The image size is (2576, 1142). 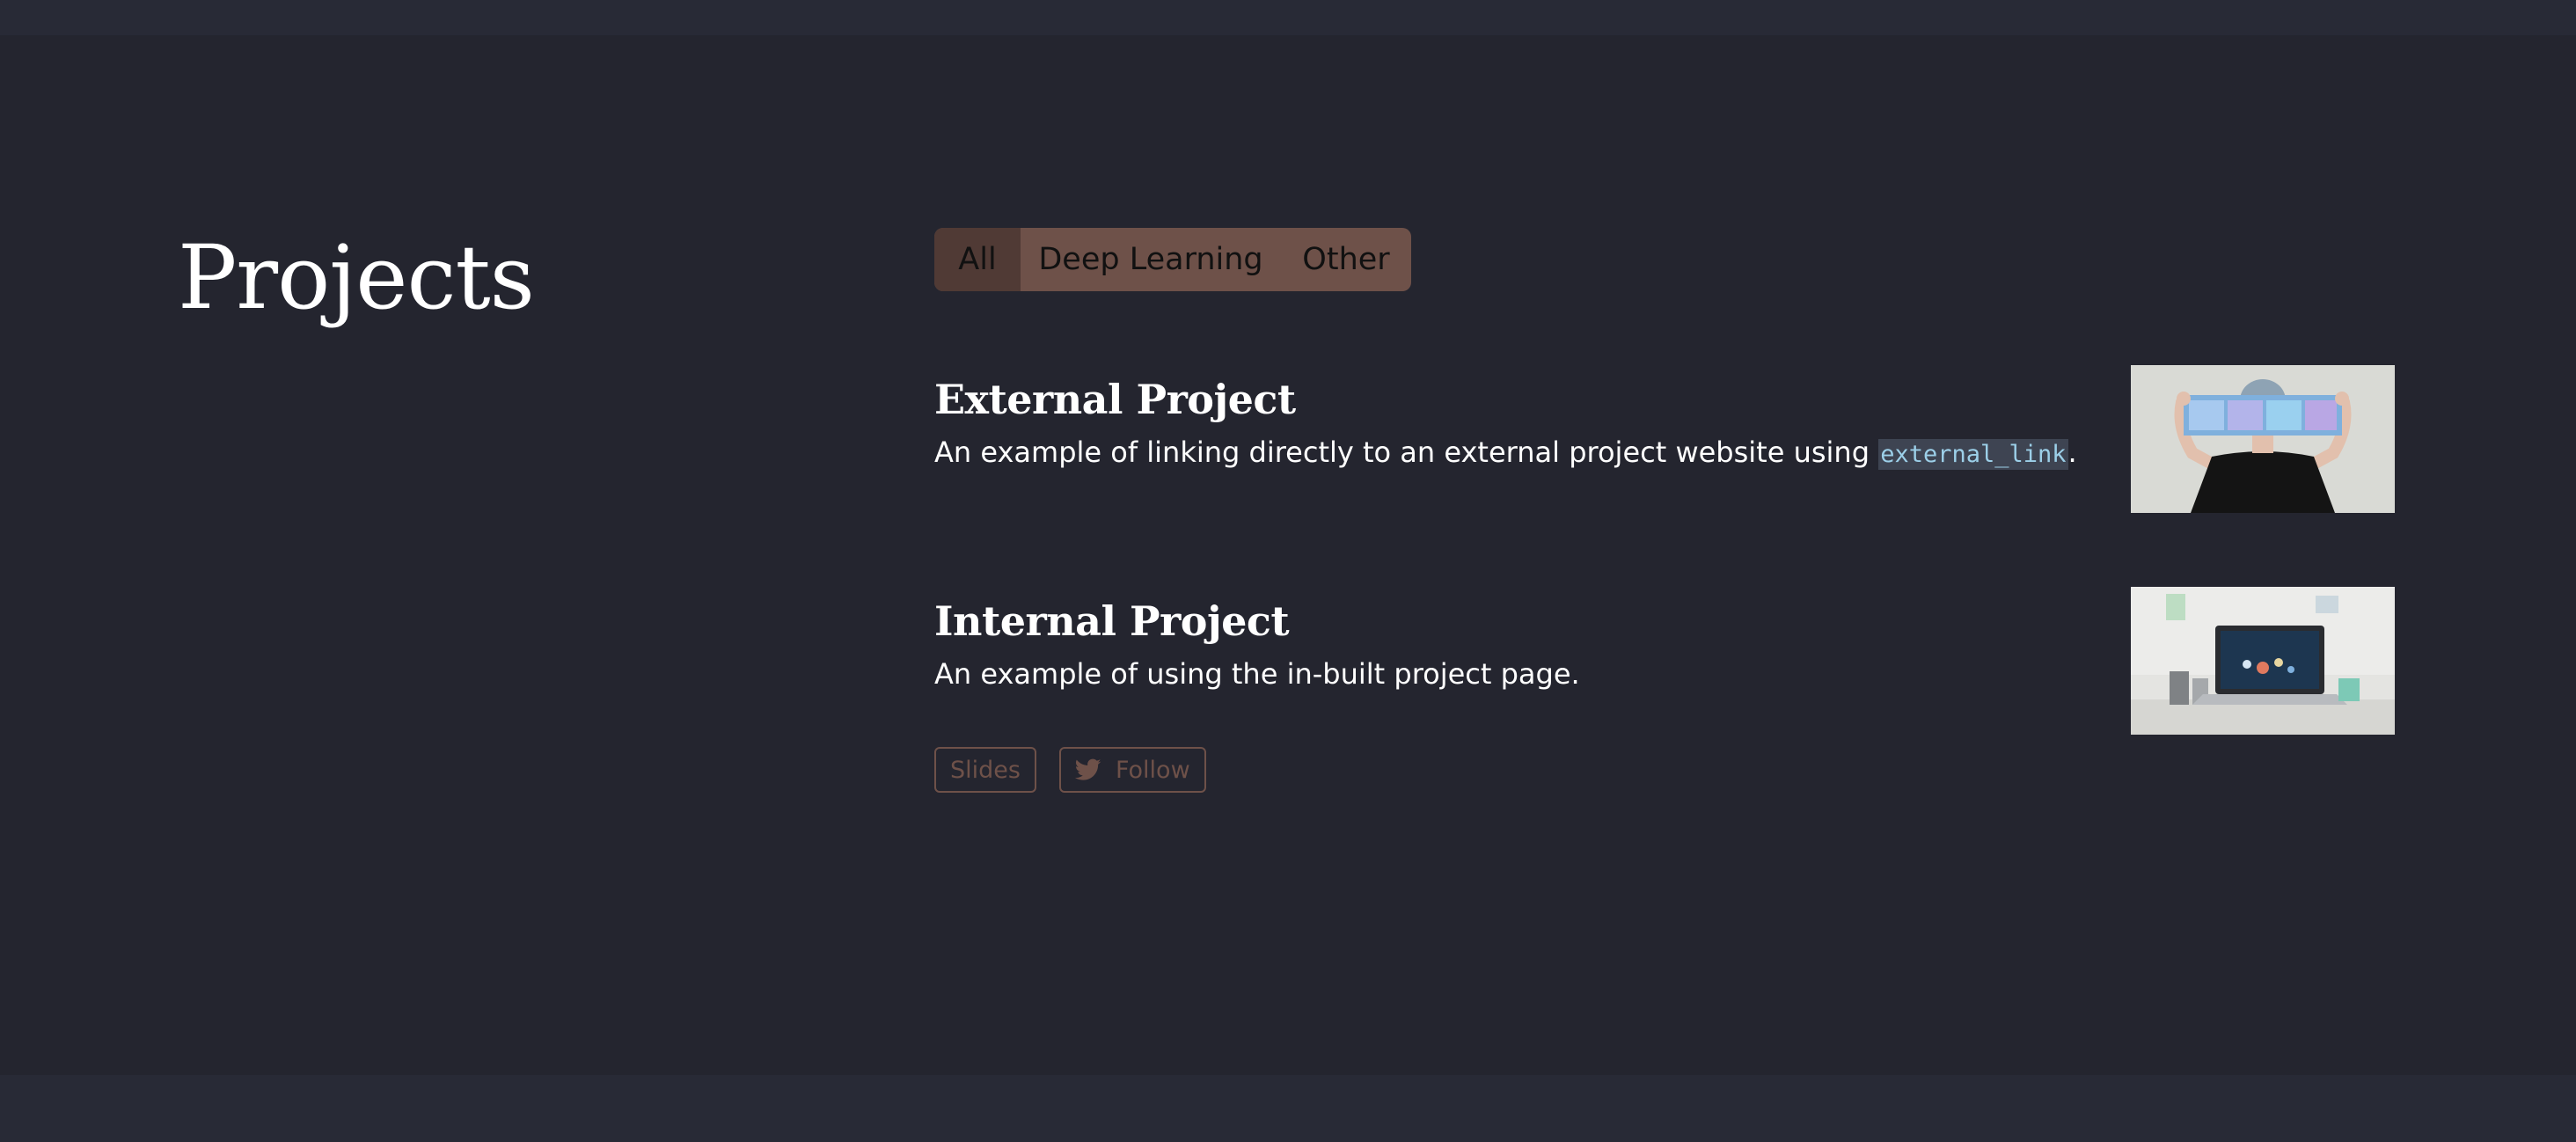 What do you see at coordinates (2072, 452) in the screenshot?
I see `description-suffix: .` at bounding box center [2072, 452].